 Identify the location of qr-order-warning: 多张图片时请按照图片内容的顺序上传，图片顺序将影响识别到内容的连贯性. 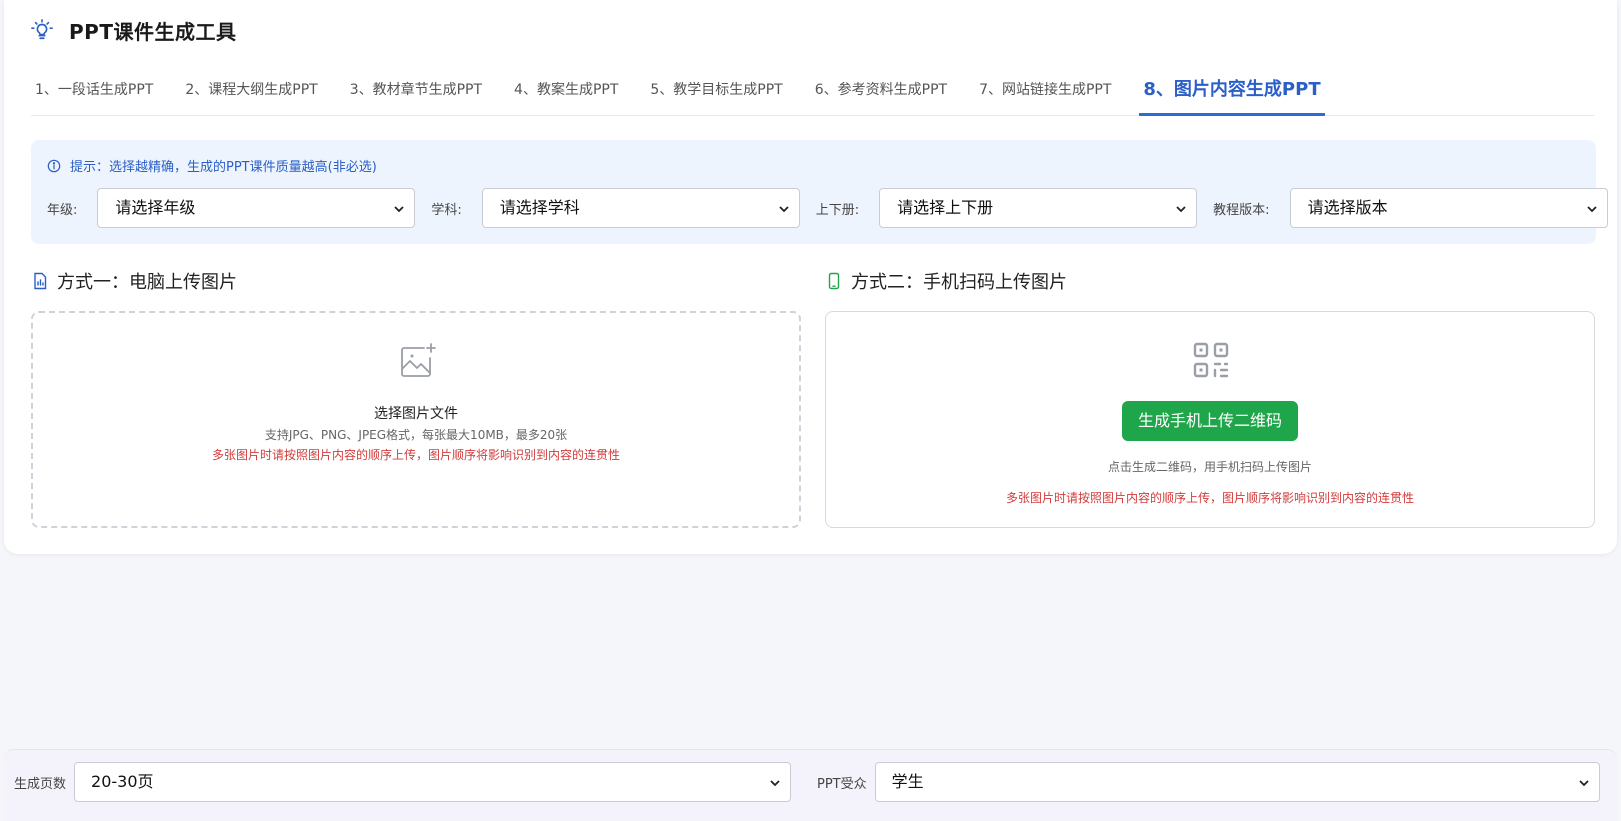
(1209, 498).